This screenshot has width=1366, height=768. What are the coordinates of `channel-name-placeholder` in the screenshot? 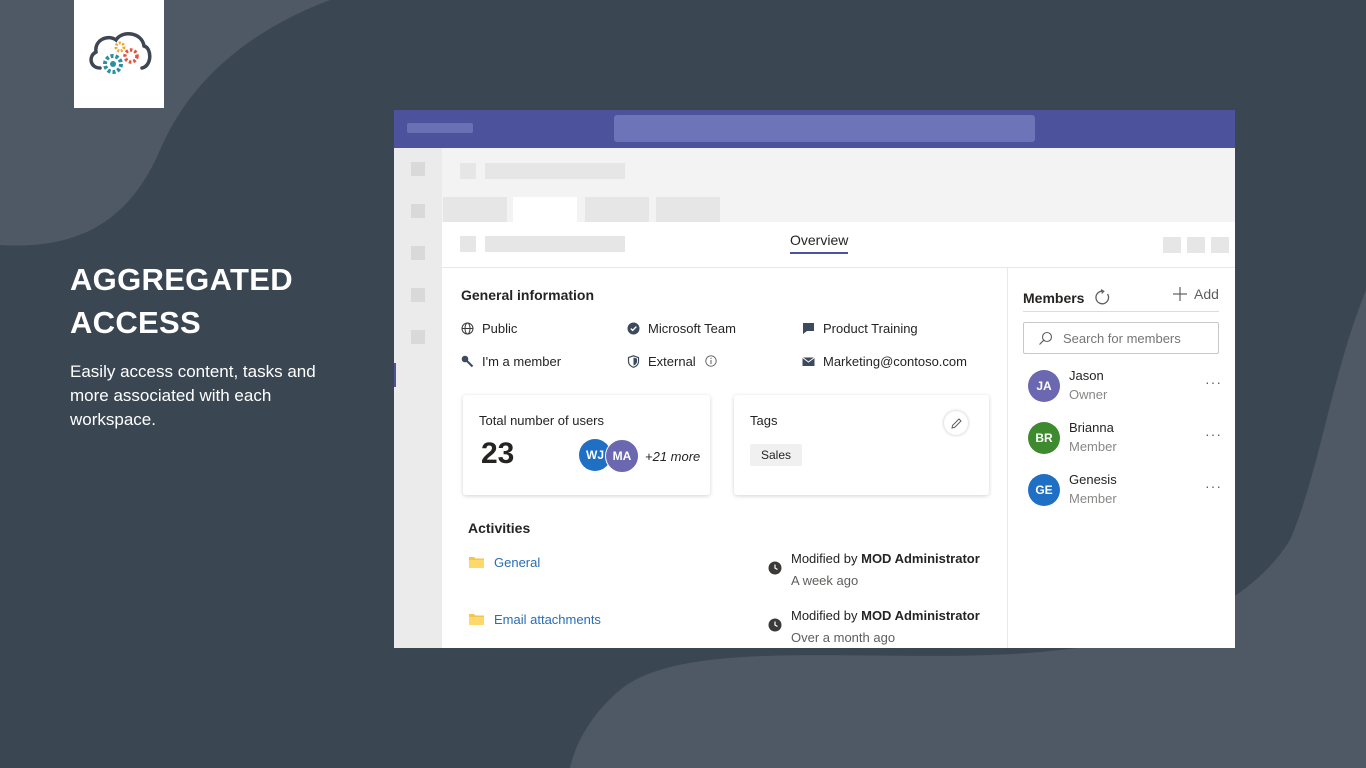 It's located at (555, 244).